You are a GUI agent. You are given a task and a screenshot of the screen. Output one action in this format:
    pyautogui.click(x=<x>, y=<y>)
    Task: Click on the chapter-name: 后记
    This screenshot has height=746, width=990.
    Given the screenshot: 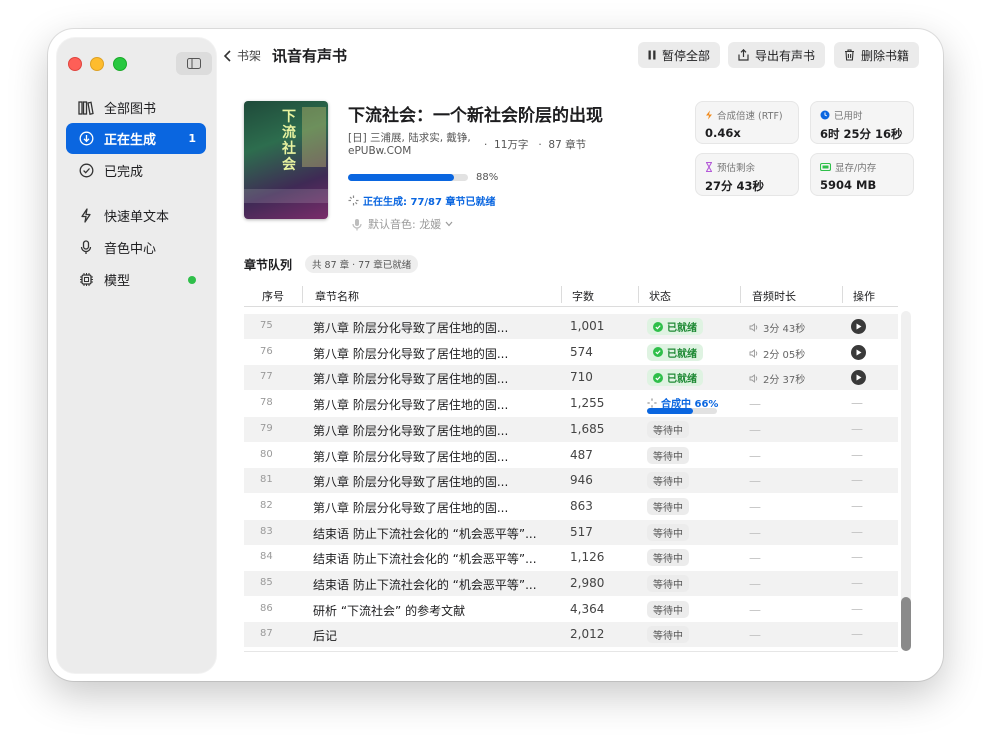 What is the action you would take?
    pyautogui.click(x=325, y=636)
    